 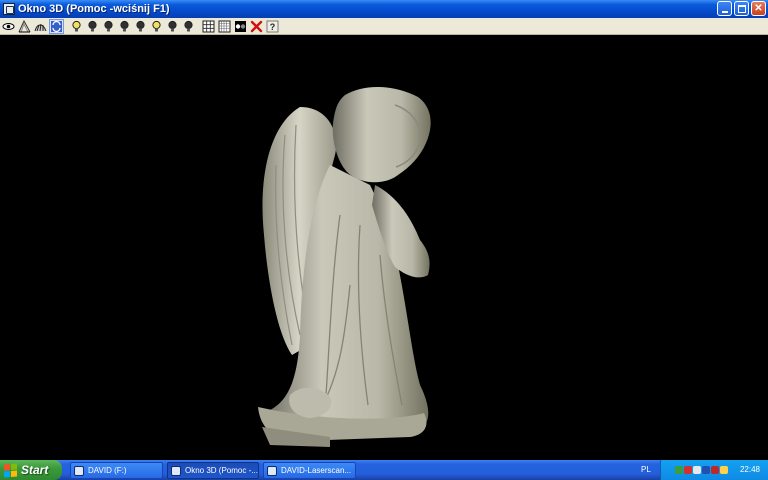 I want to click on bluetooth-icon, so click(x=706, y=470).